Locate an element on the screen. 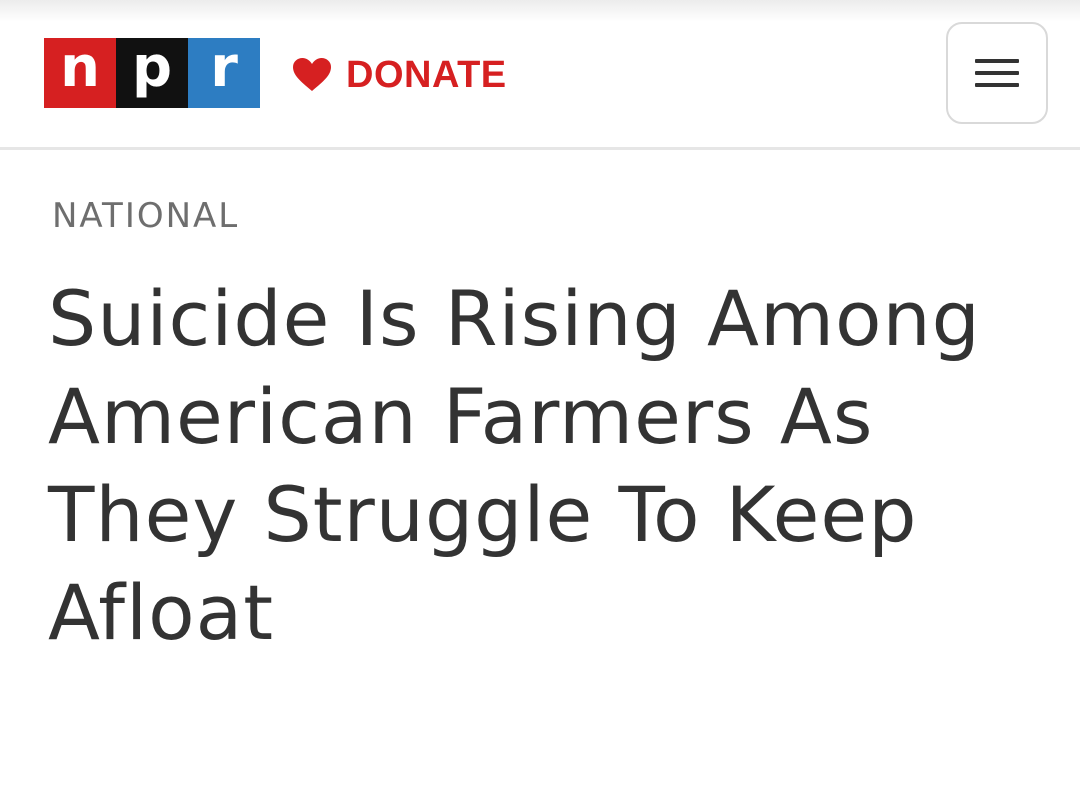  hamburger-menu-icon is located at coordinates (997, 61).